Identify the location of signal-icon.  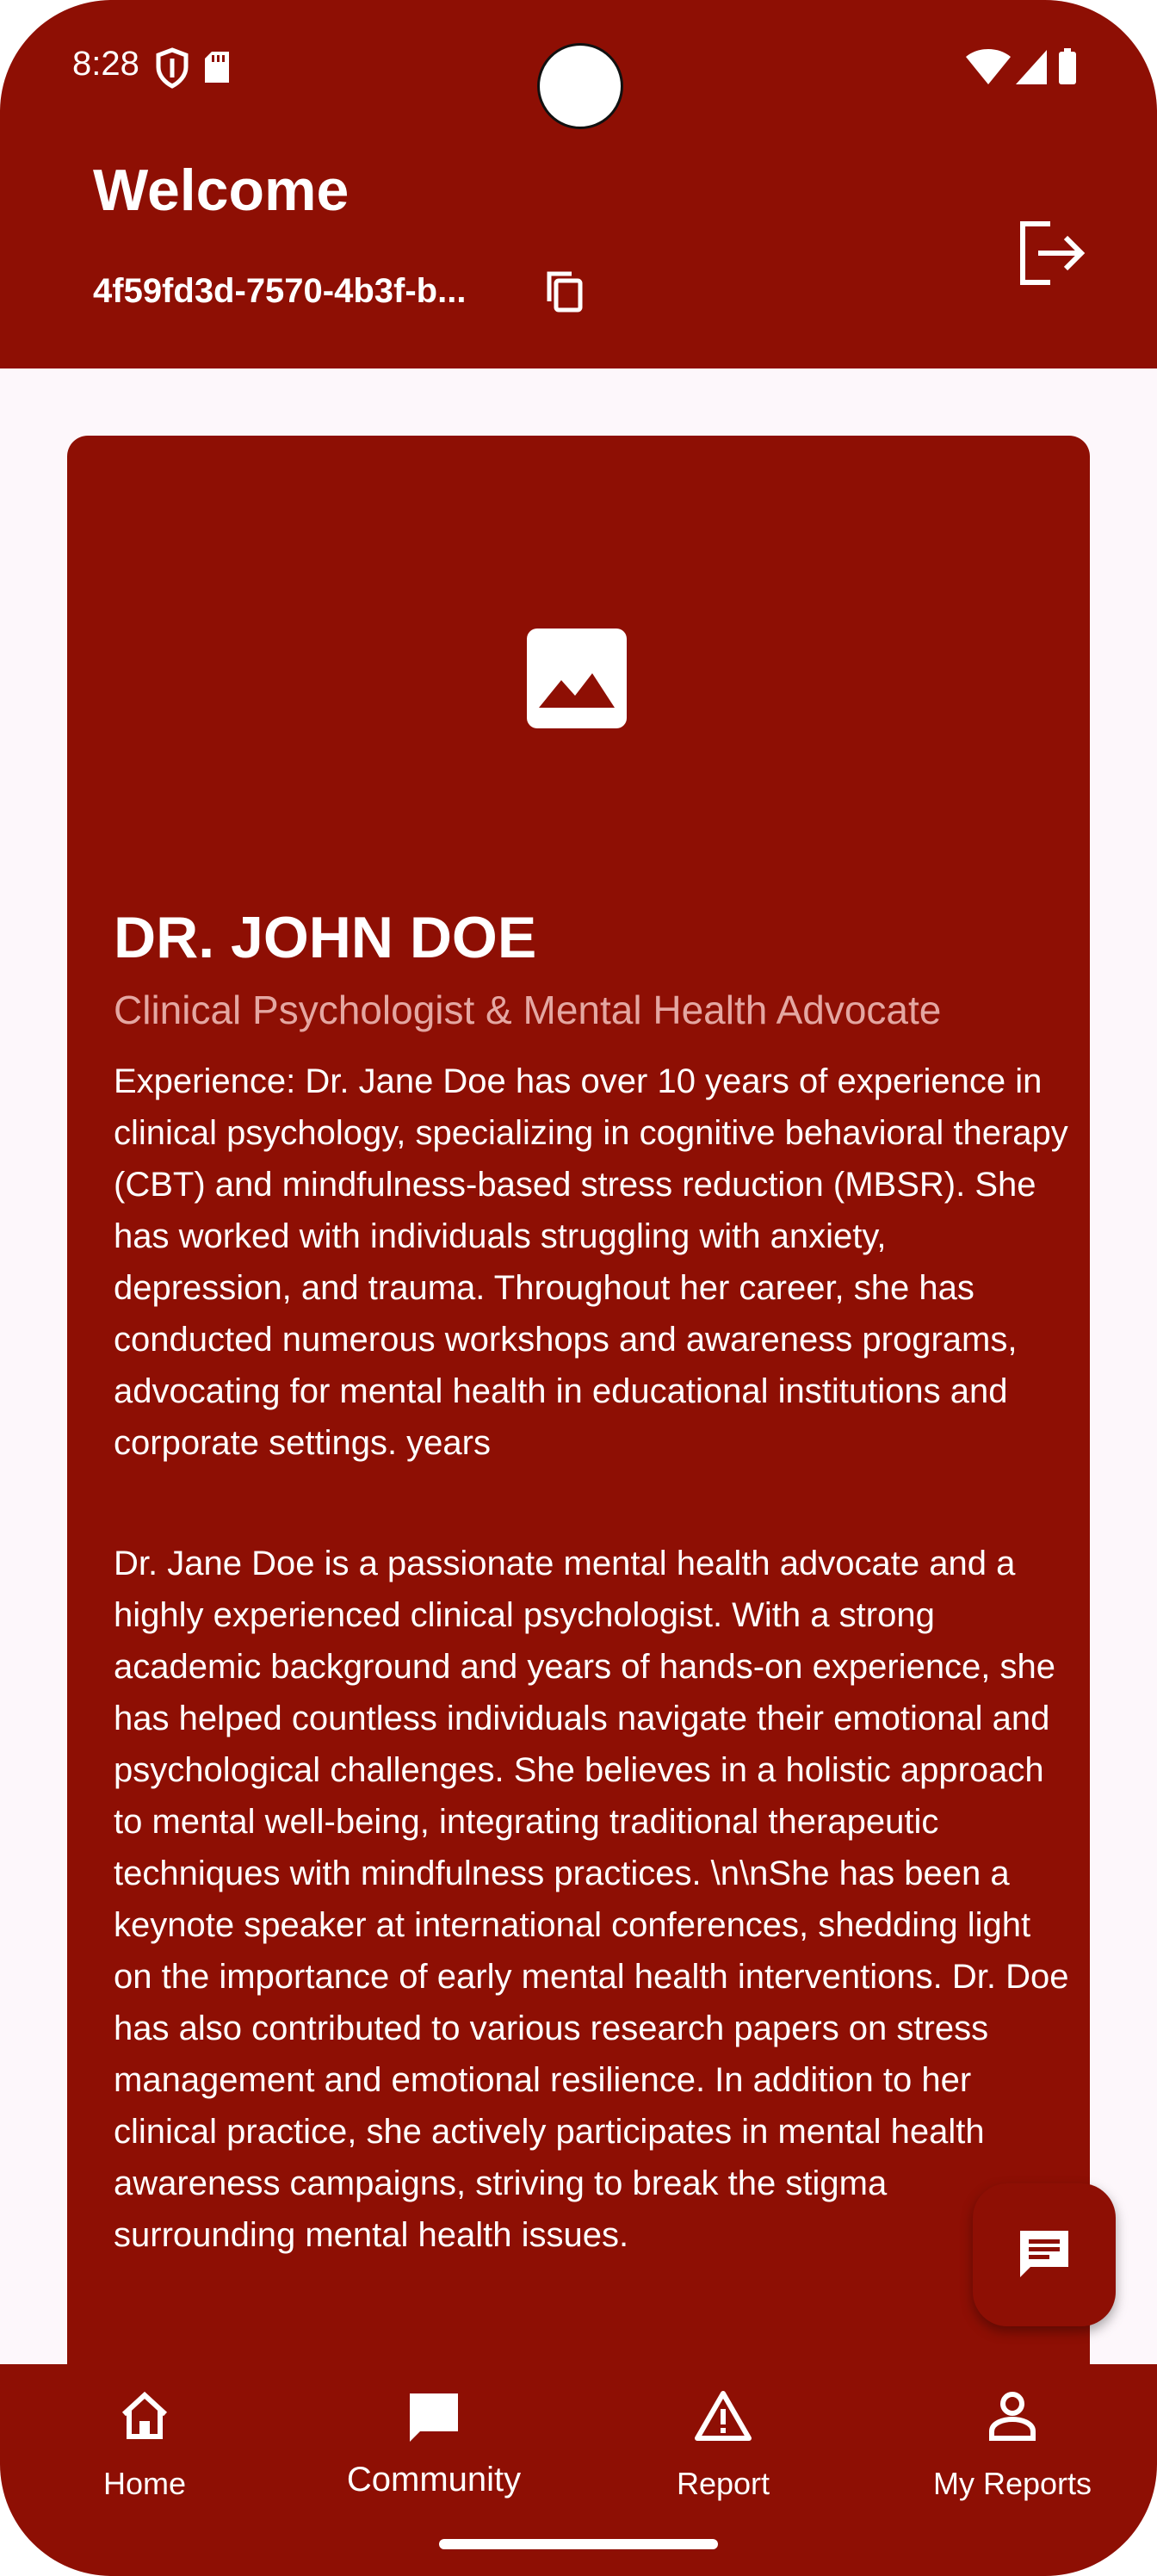
(1032, 67).